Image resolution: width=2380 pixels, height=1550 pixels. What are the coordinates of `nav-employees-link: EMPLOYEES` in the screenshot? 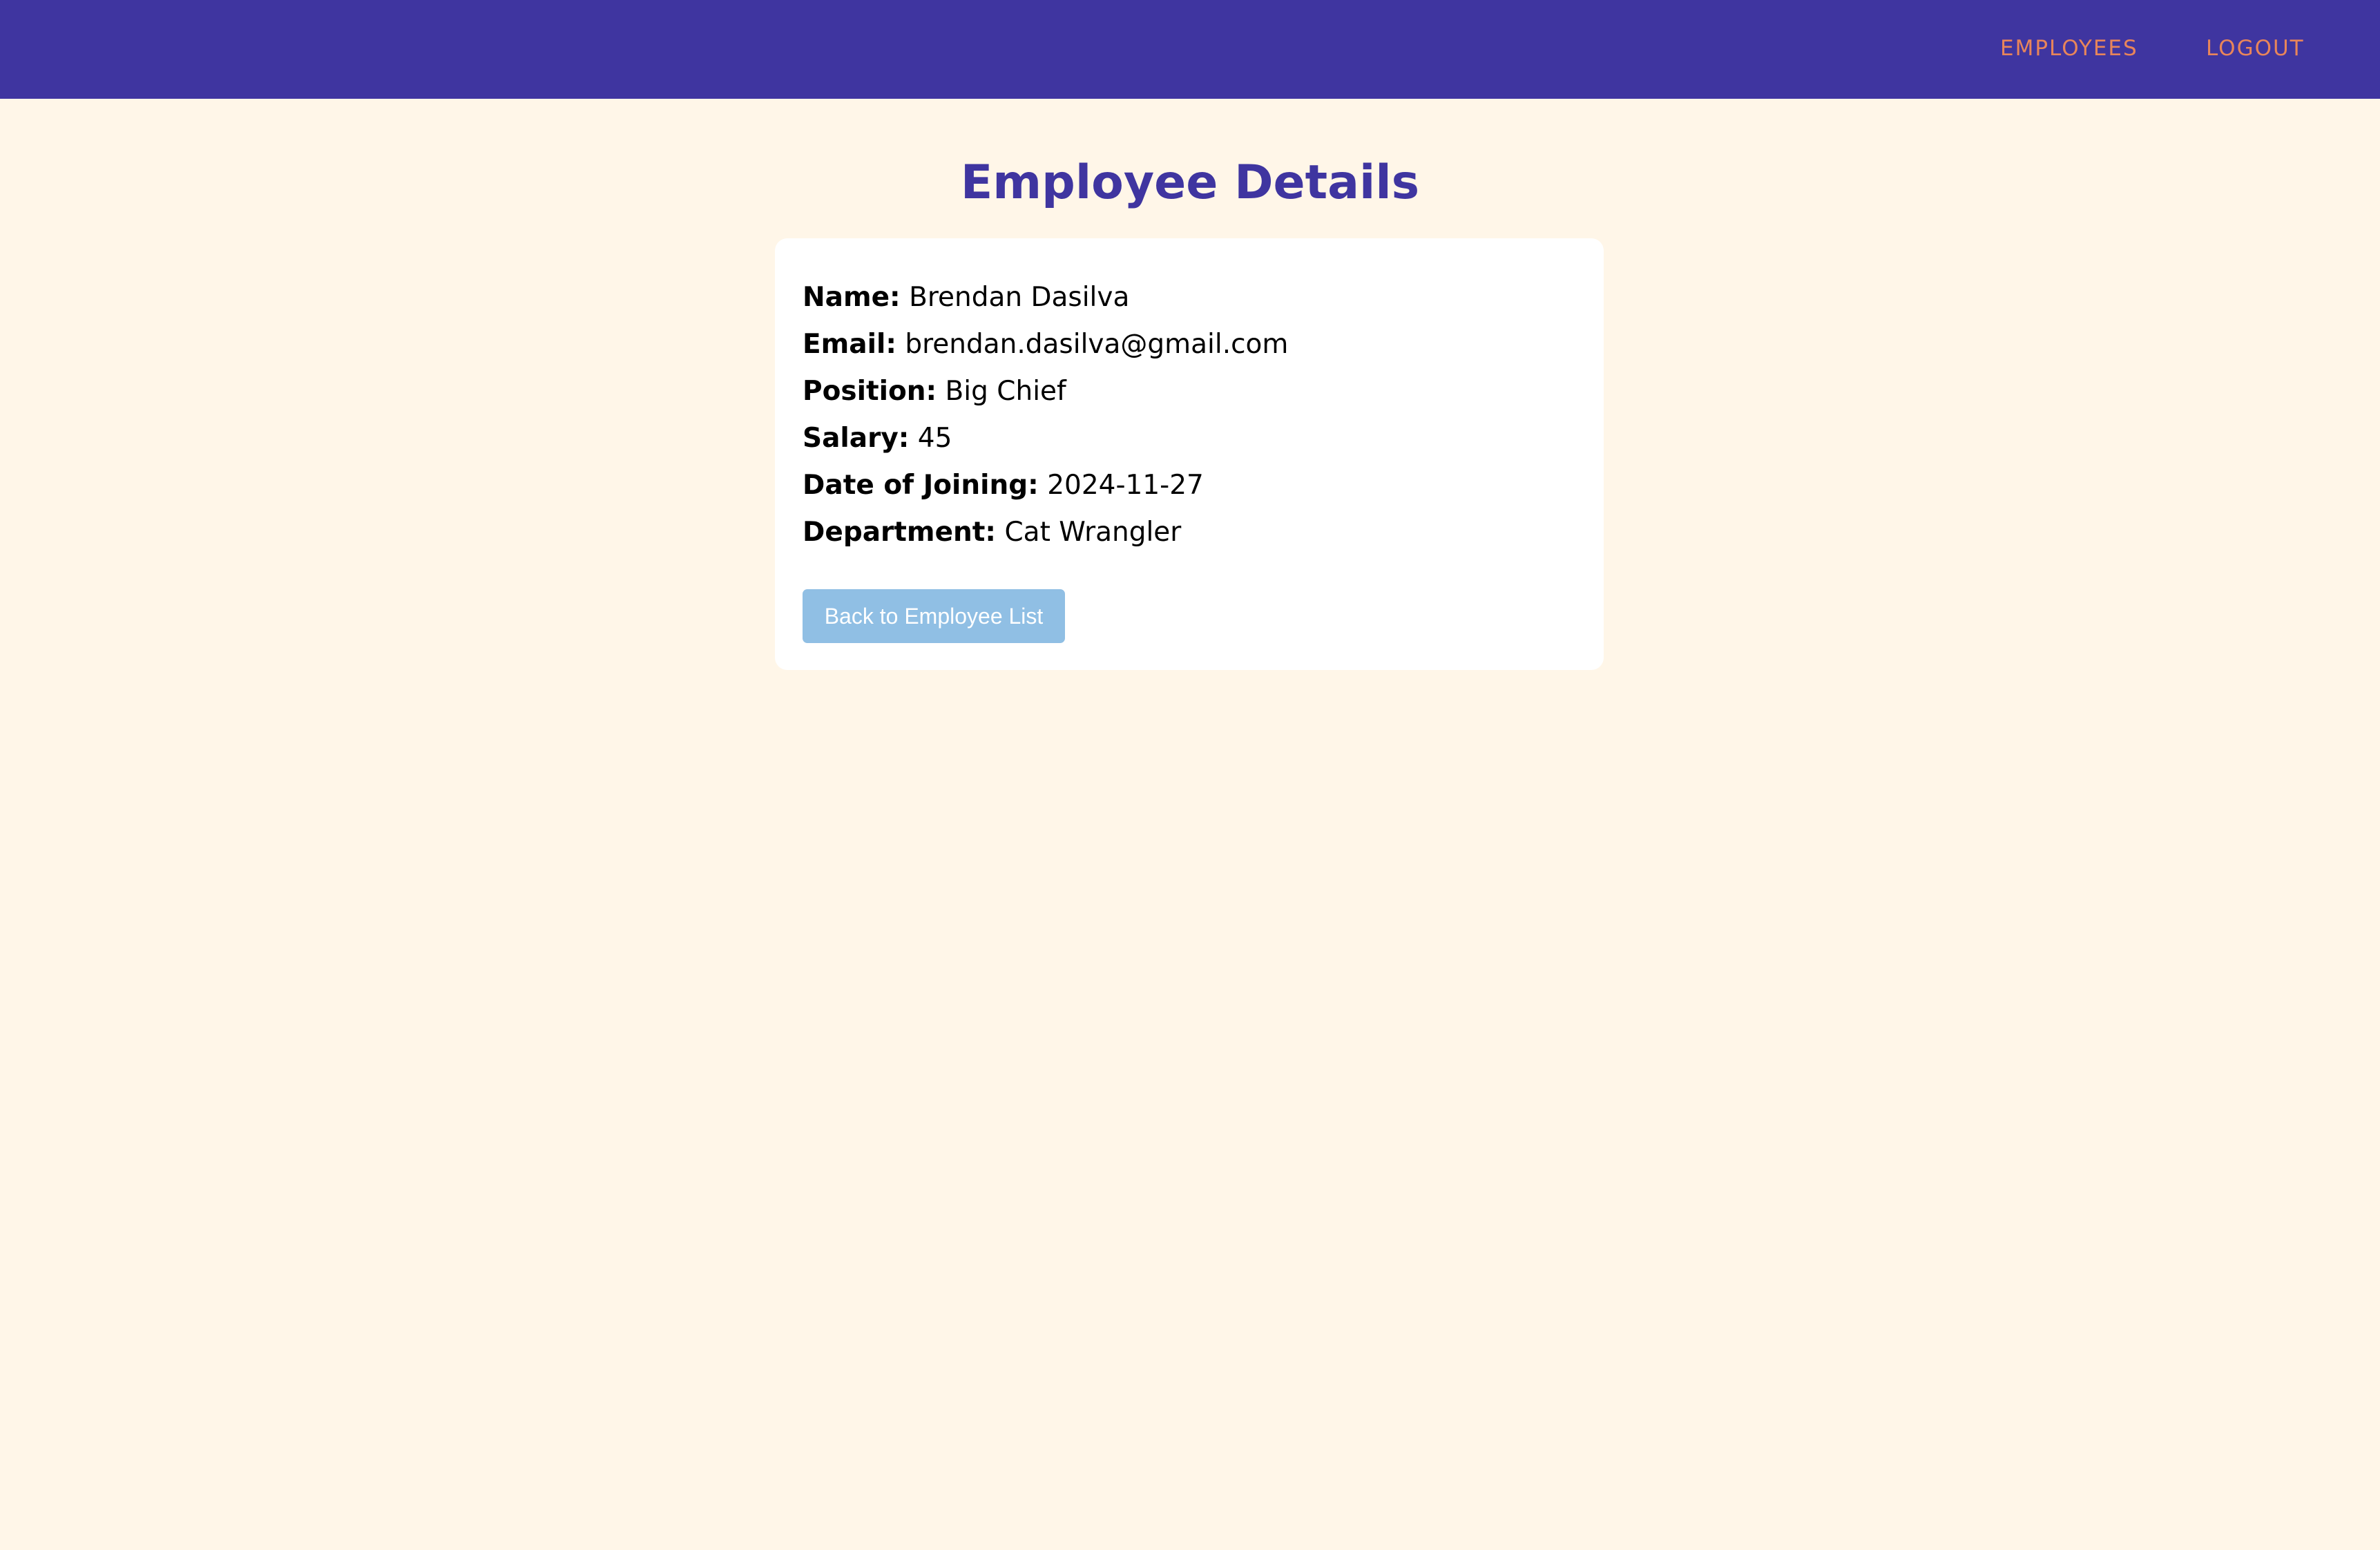 It's located at (2069, 48).